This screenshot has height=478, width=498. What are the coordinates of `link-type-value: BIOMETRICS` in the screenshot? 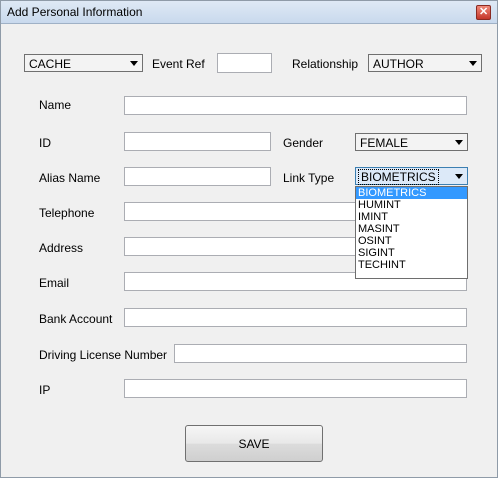 It's located at (398, 177).